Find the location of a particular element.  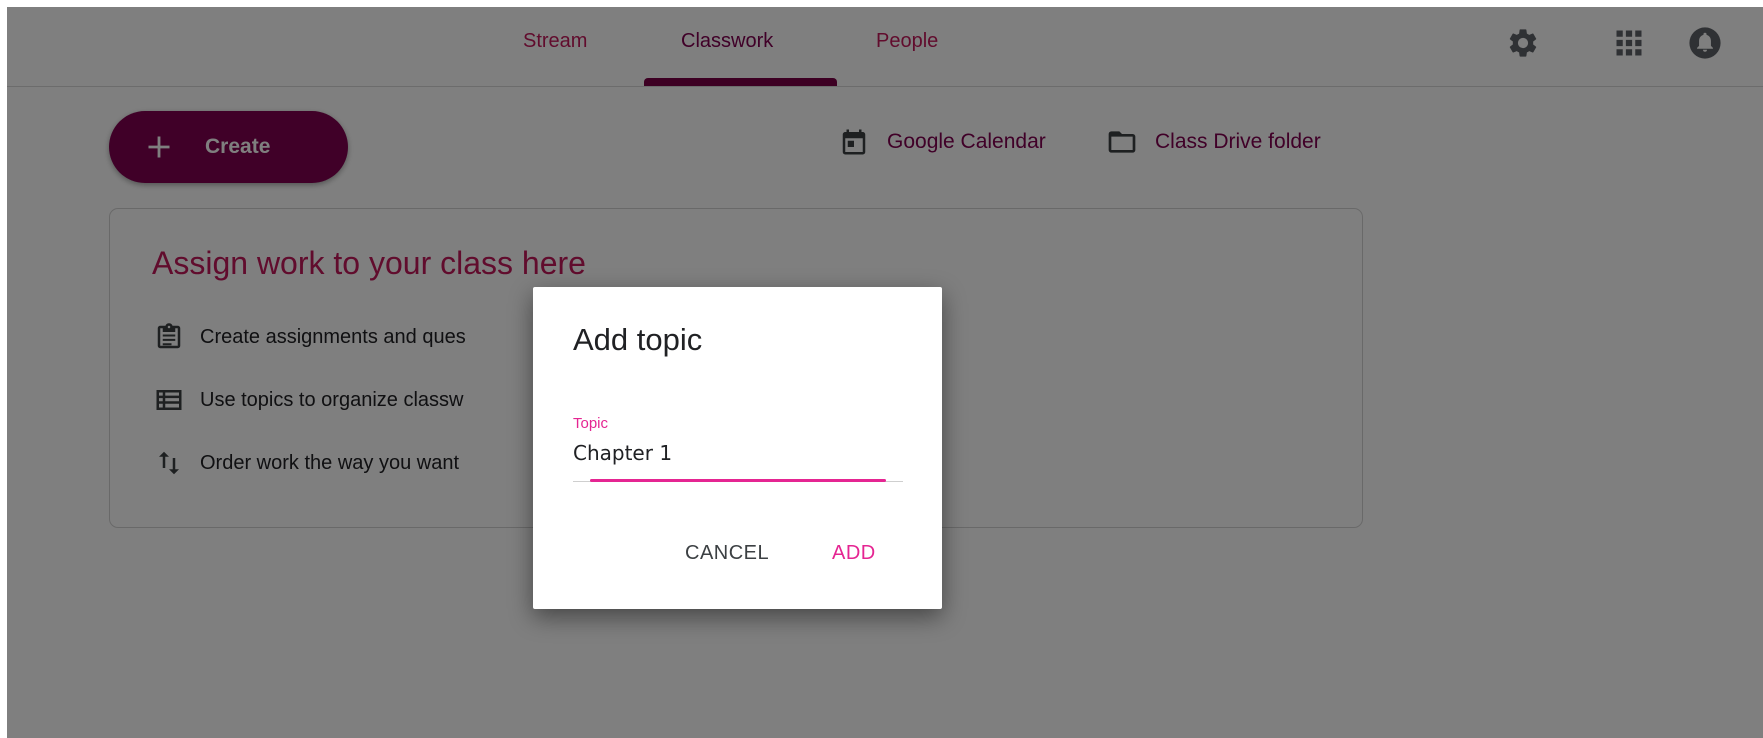

topic-field-label: Topic is located at coordinates (591, 423).